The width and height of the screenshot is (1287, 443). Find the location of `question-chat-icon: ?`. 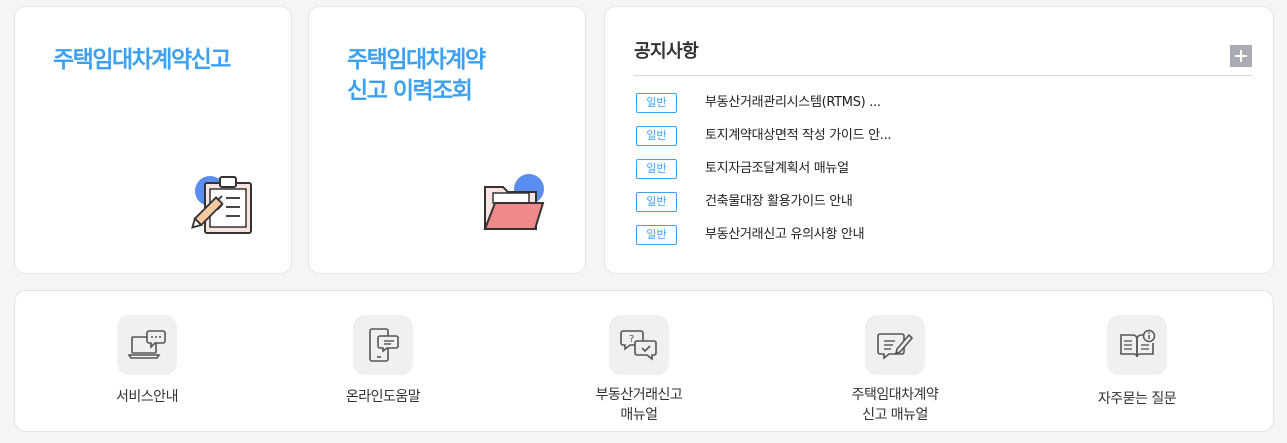

question-chat-icon: ? is located at coordinates (639, 345).